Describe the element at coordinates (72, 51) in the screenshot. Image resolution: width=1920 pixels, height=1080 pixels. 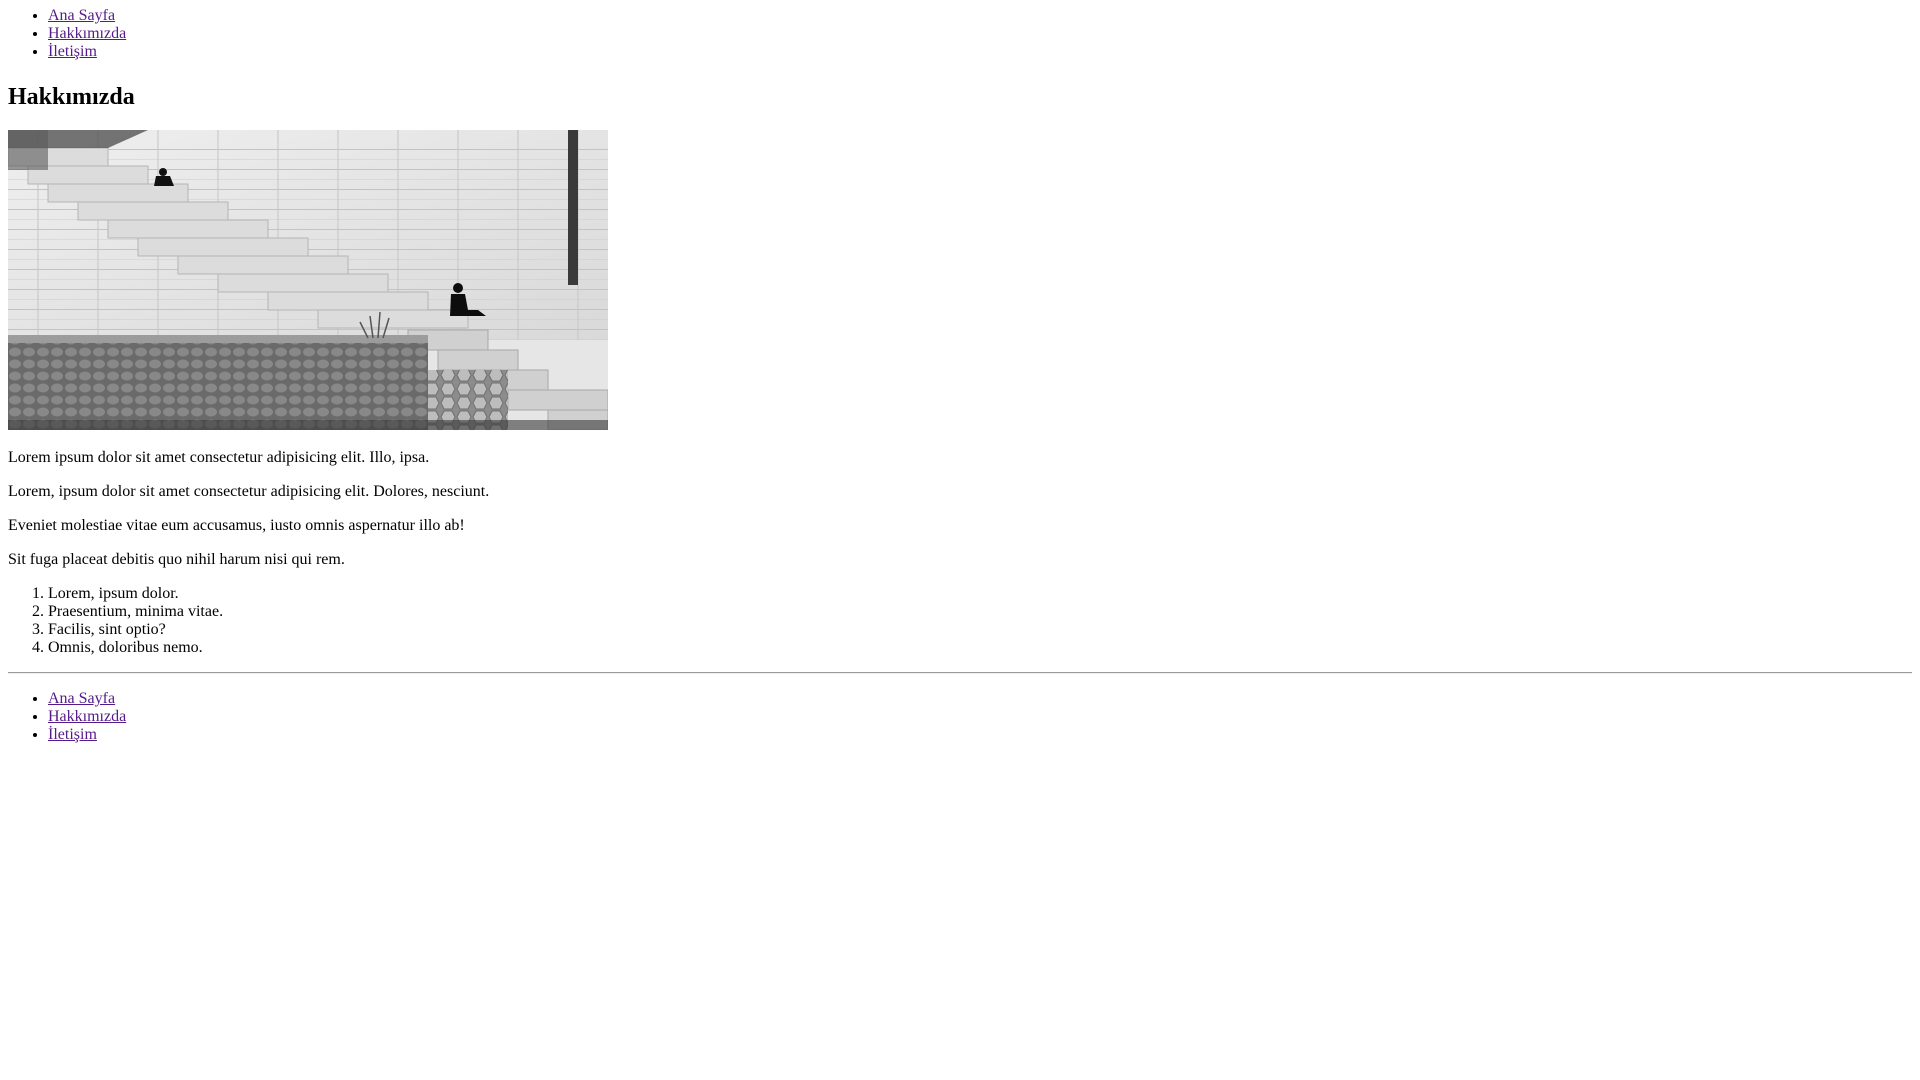
I see `header-nav-link-contact: İletişim` at that location.